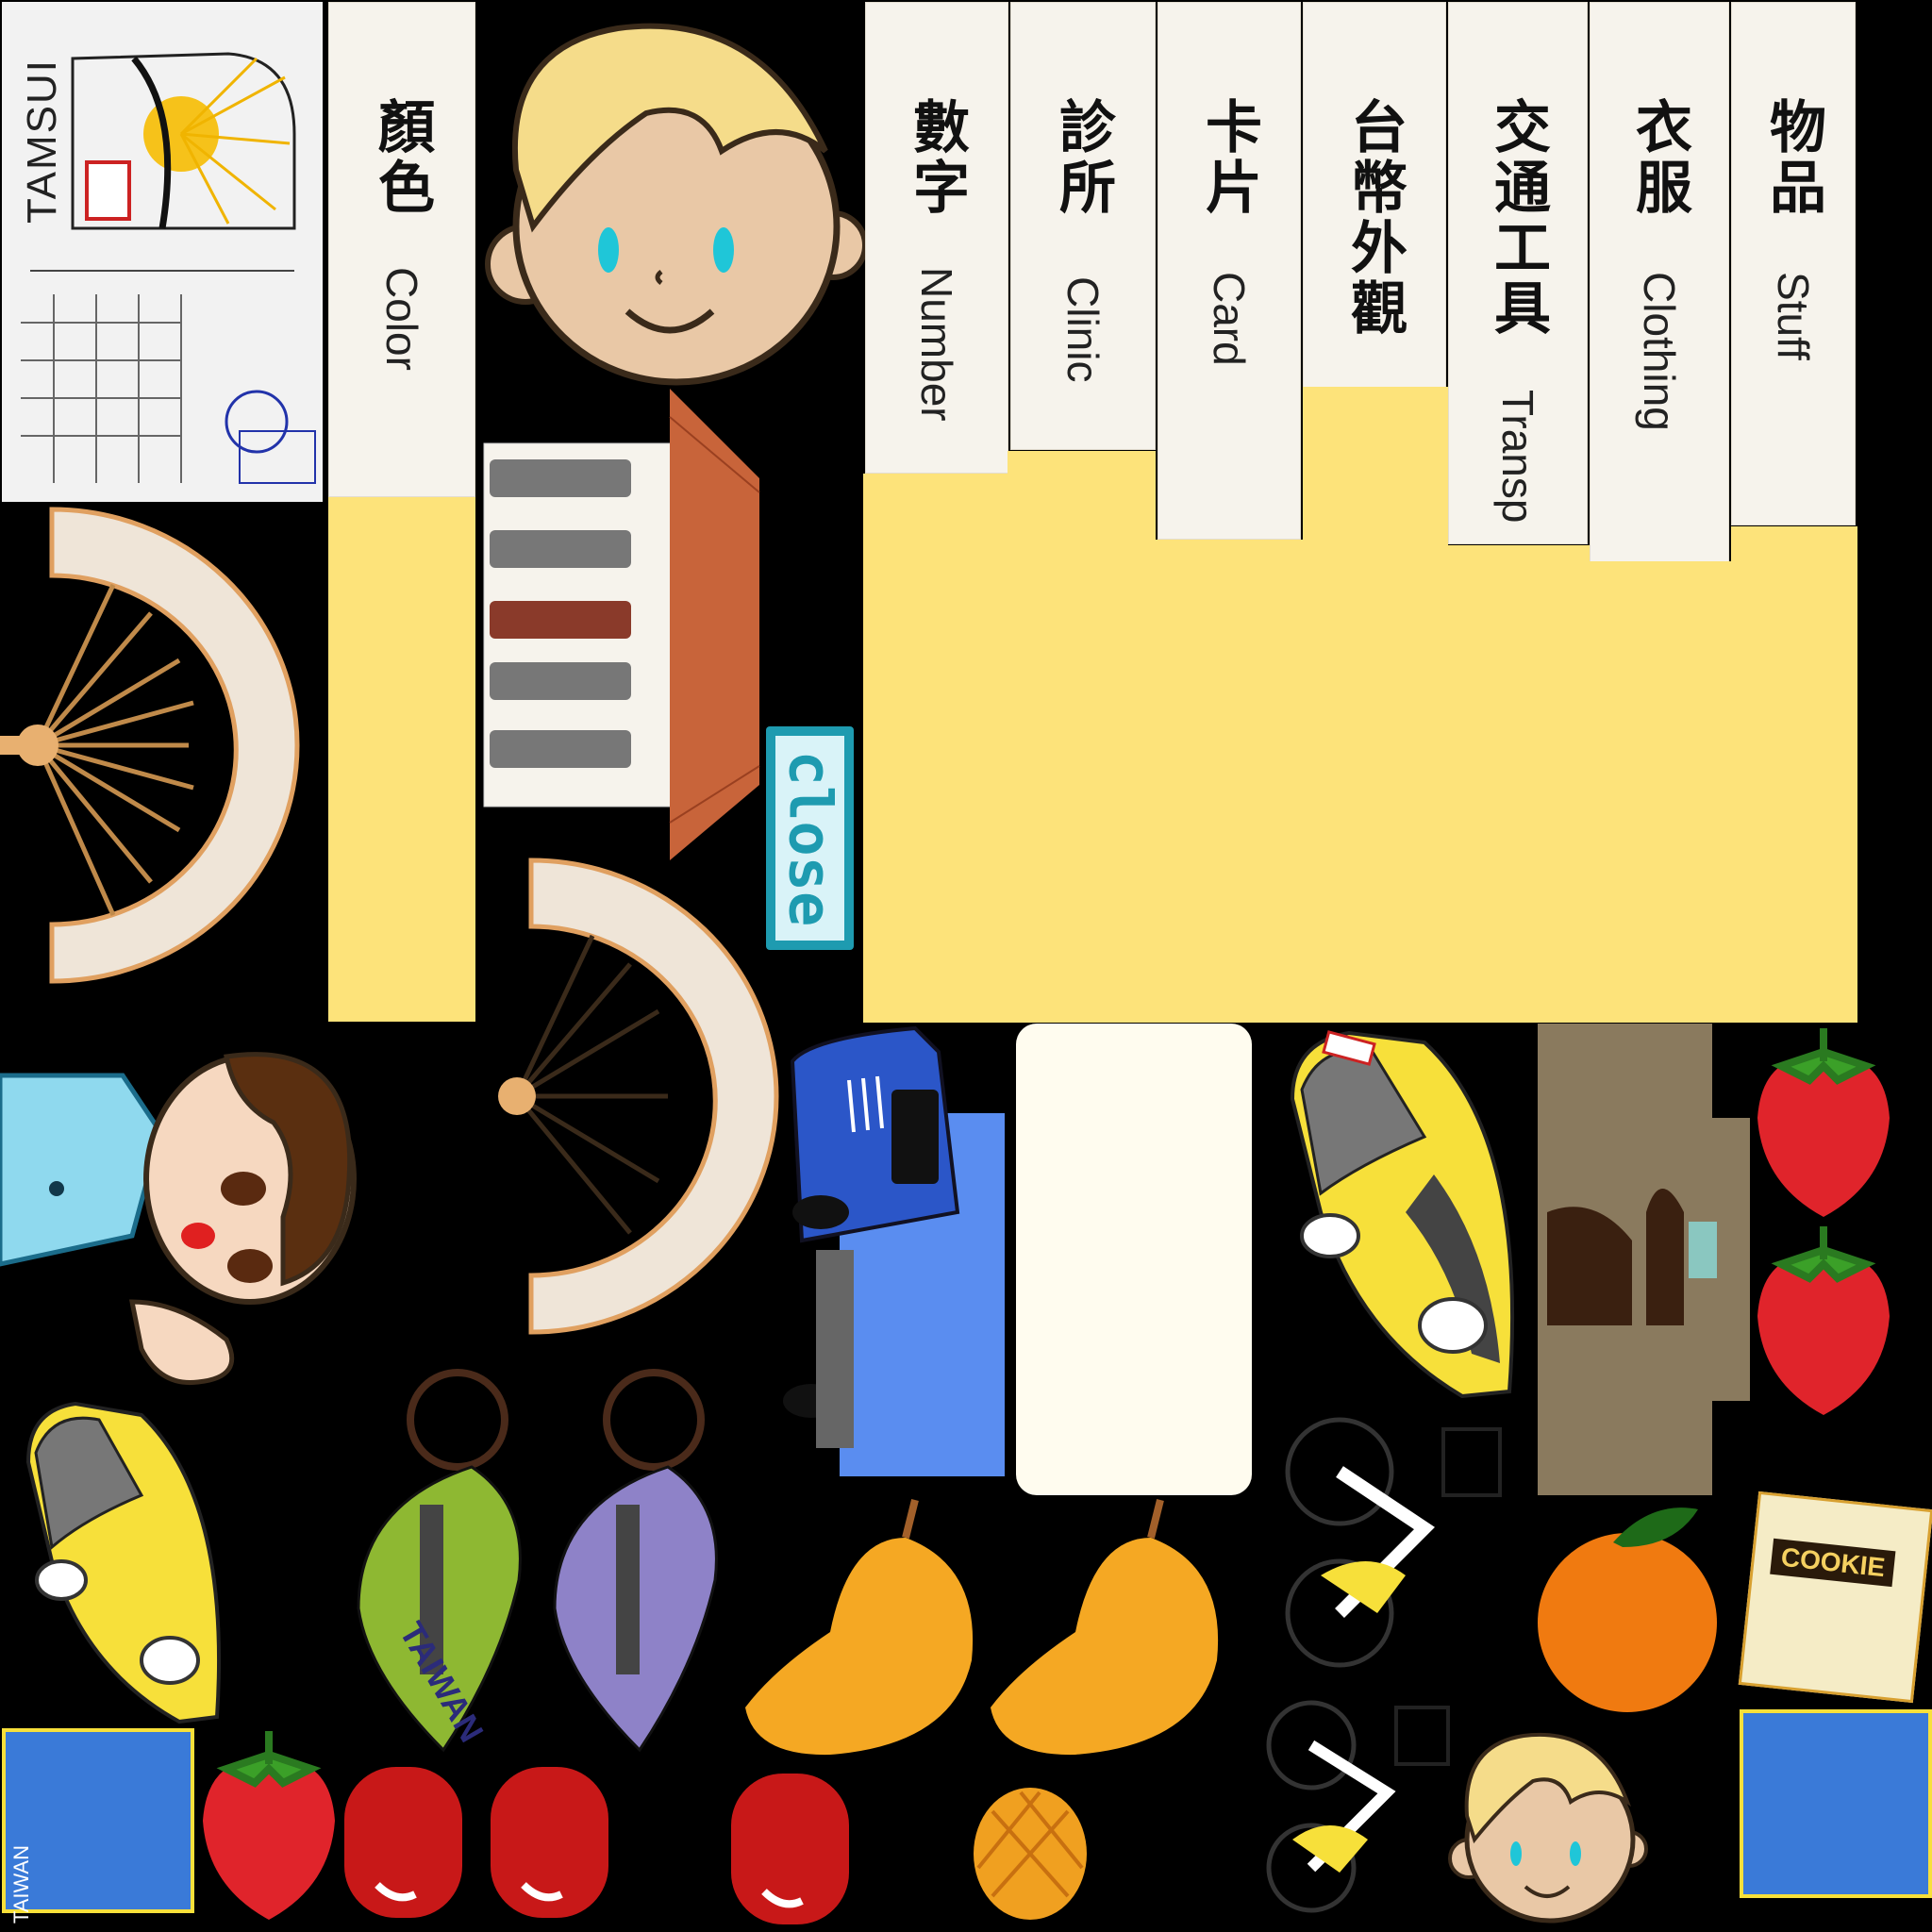  Describe the element at coordinates (123, 1562) in the screenshot. I see `taxi-small` at that location.